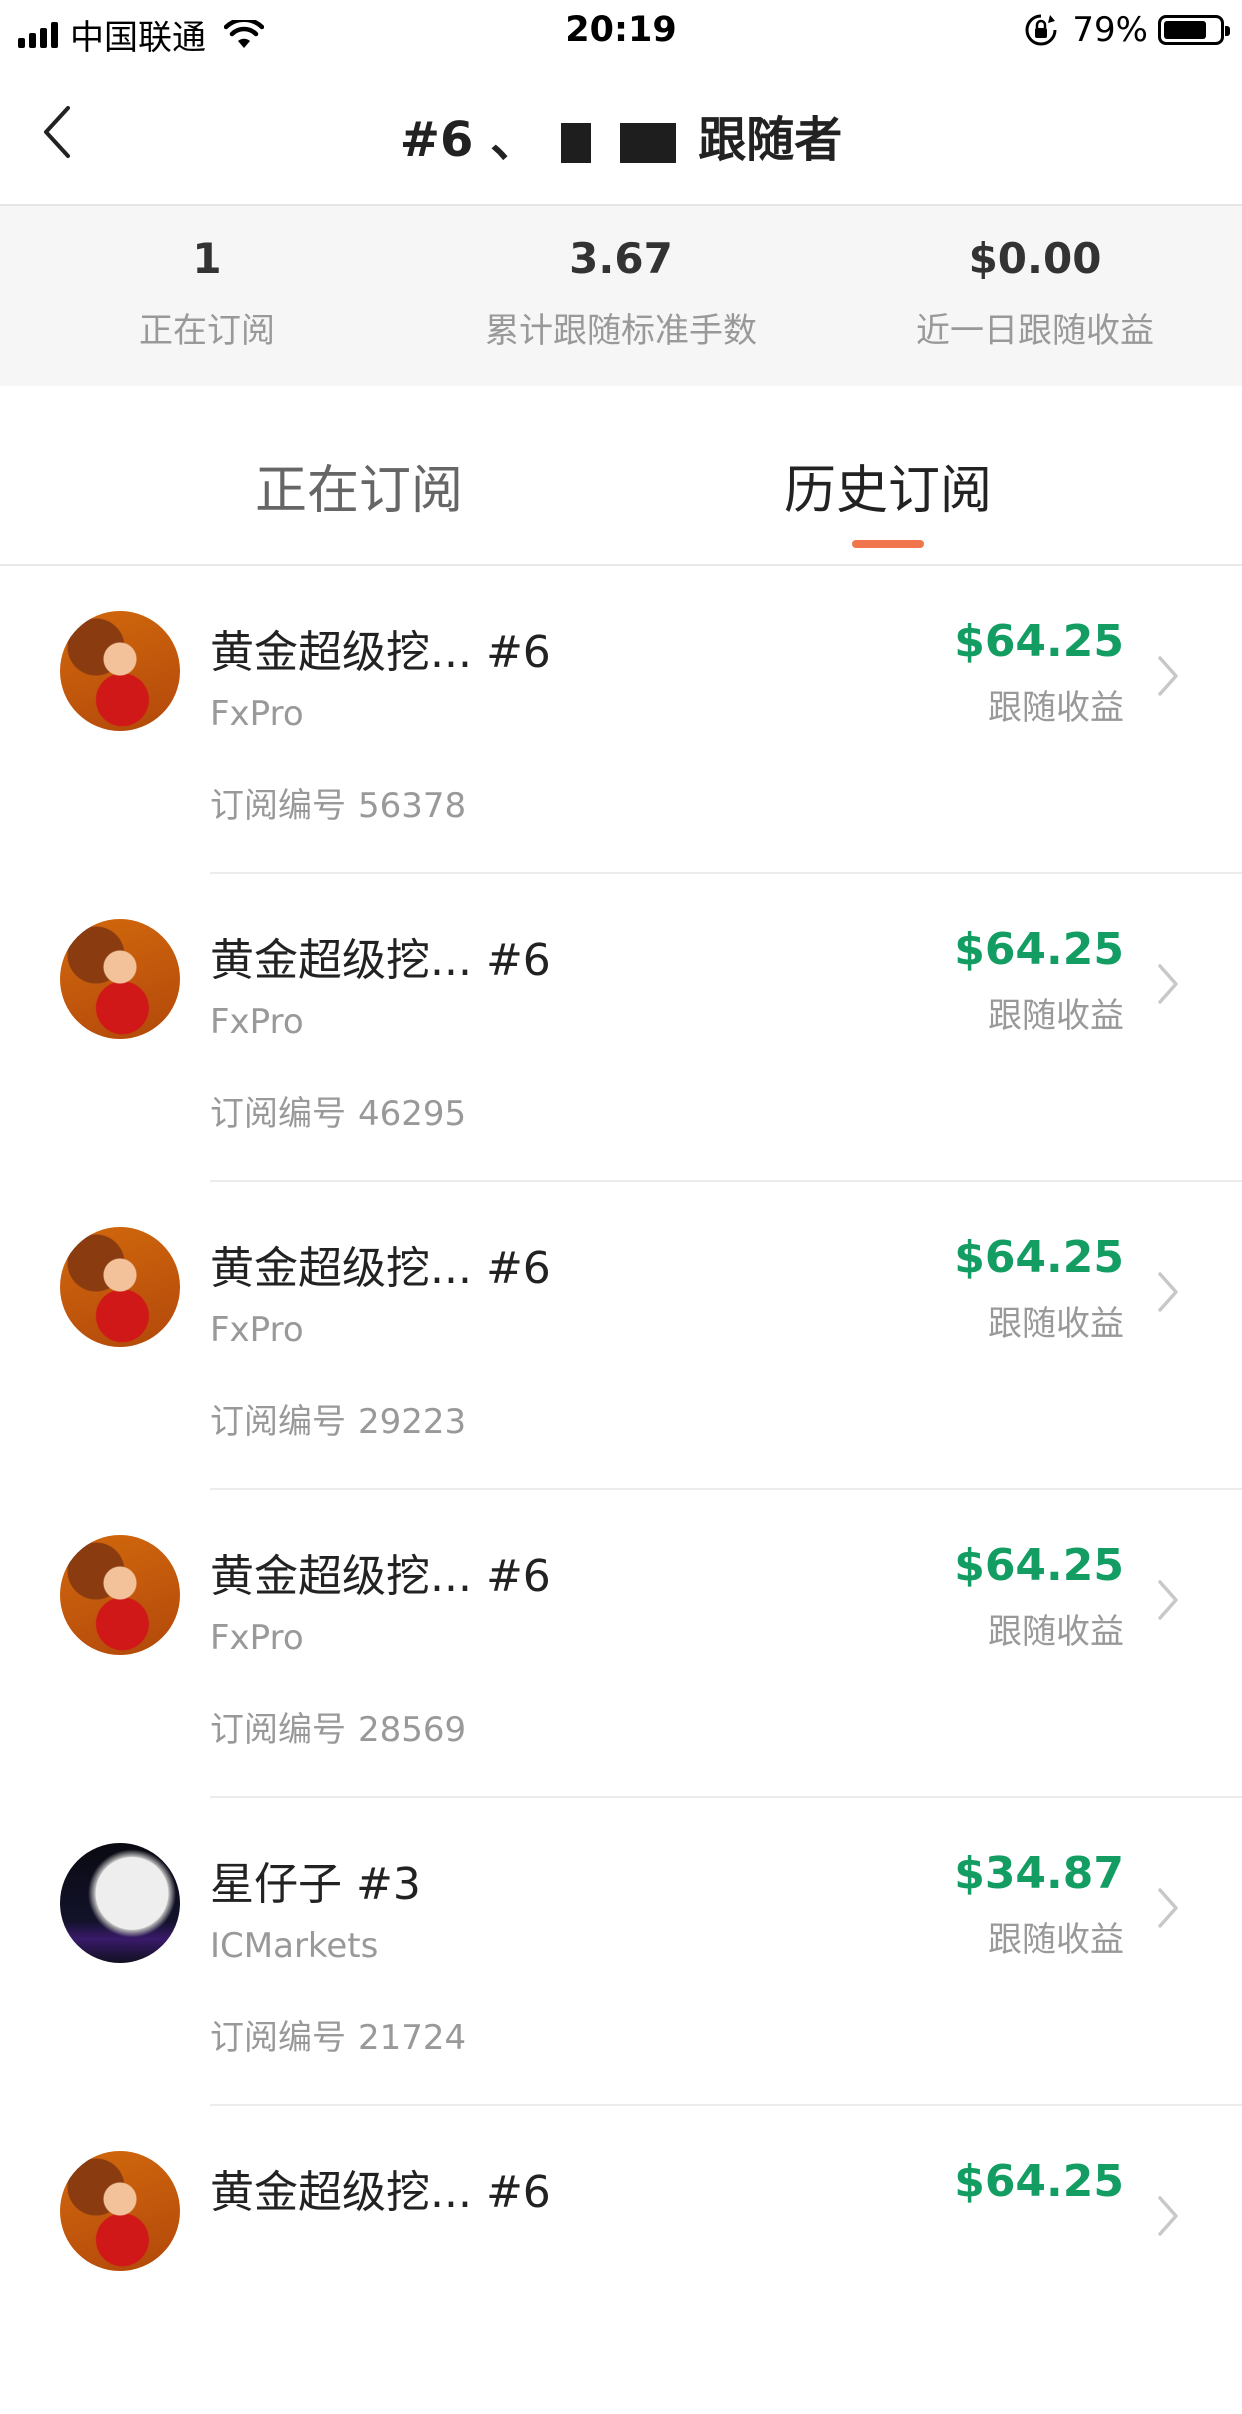 Image resolution: width=1242 pixels, height=2414 pixels. What do you see at coordinates (621, 720) in the screenshot?
I see `list-item: 黄金超级挖... #6 FxPro 订阅编号 56378 $64.25 跟随收益` at bounding box center [621, 720].